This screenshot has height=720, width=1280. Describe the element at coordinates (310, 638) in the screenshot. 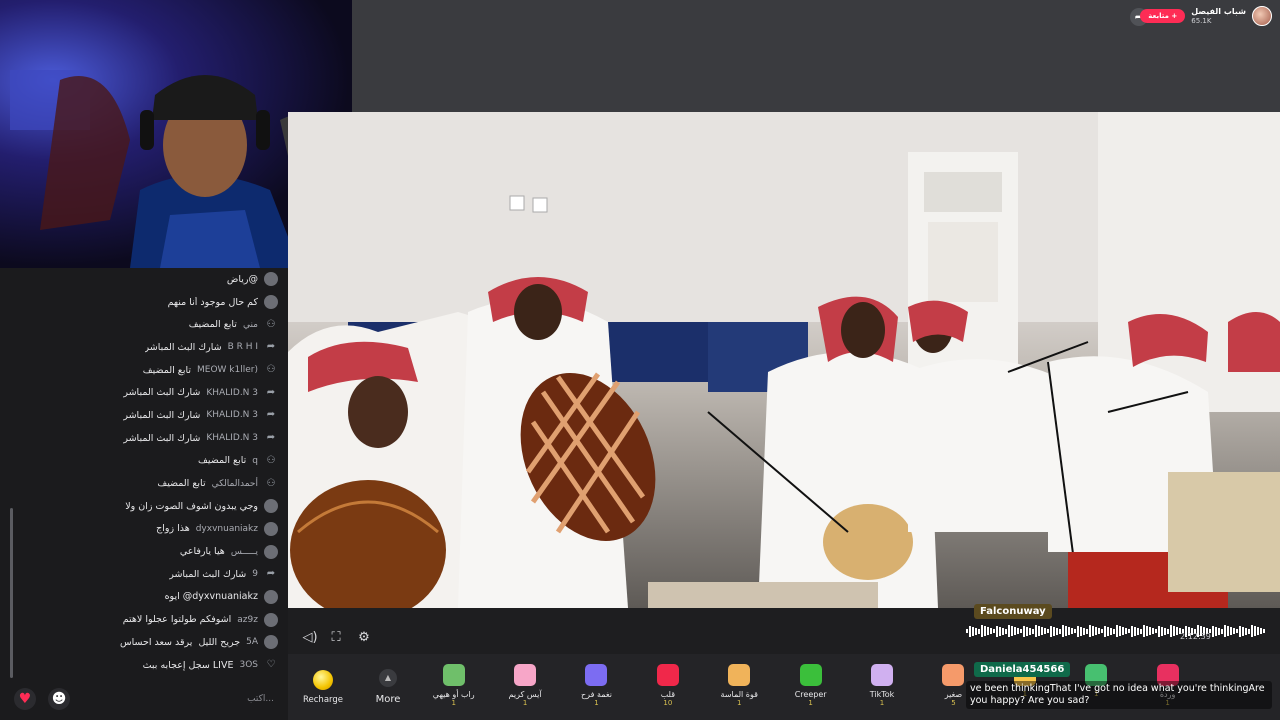

I see `volume-icon: ◁)` at that location.